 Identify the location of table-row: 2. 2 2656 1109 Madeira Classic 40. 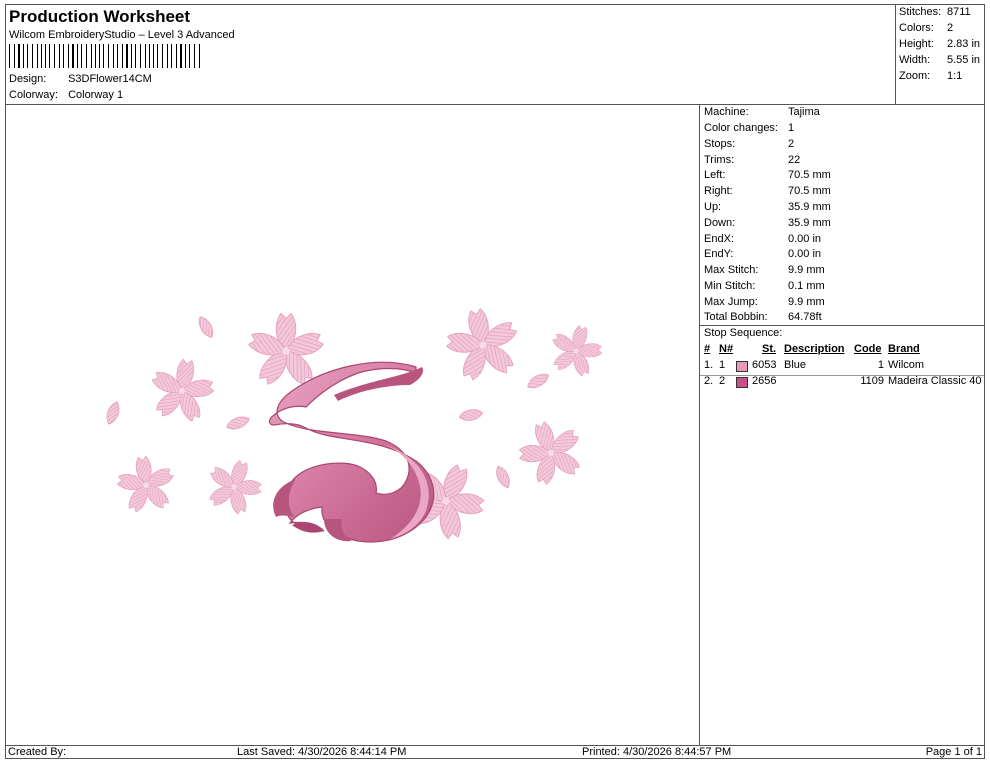
(843, 381).